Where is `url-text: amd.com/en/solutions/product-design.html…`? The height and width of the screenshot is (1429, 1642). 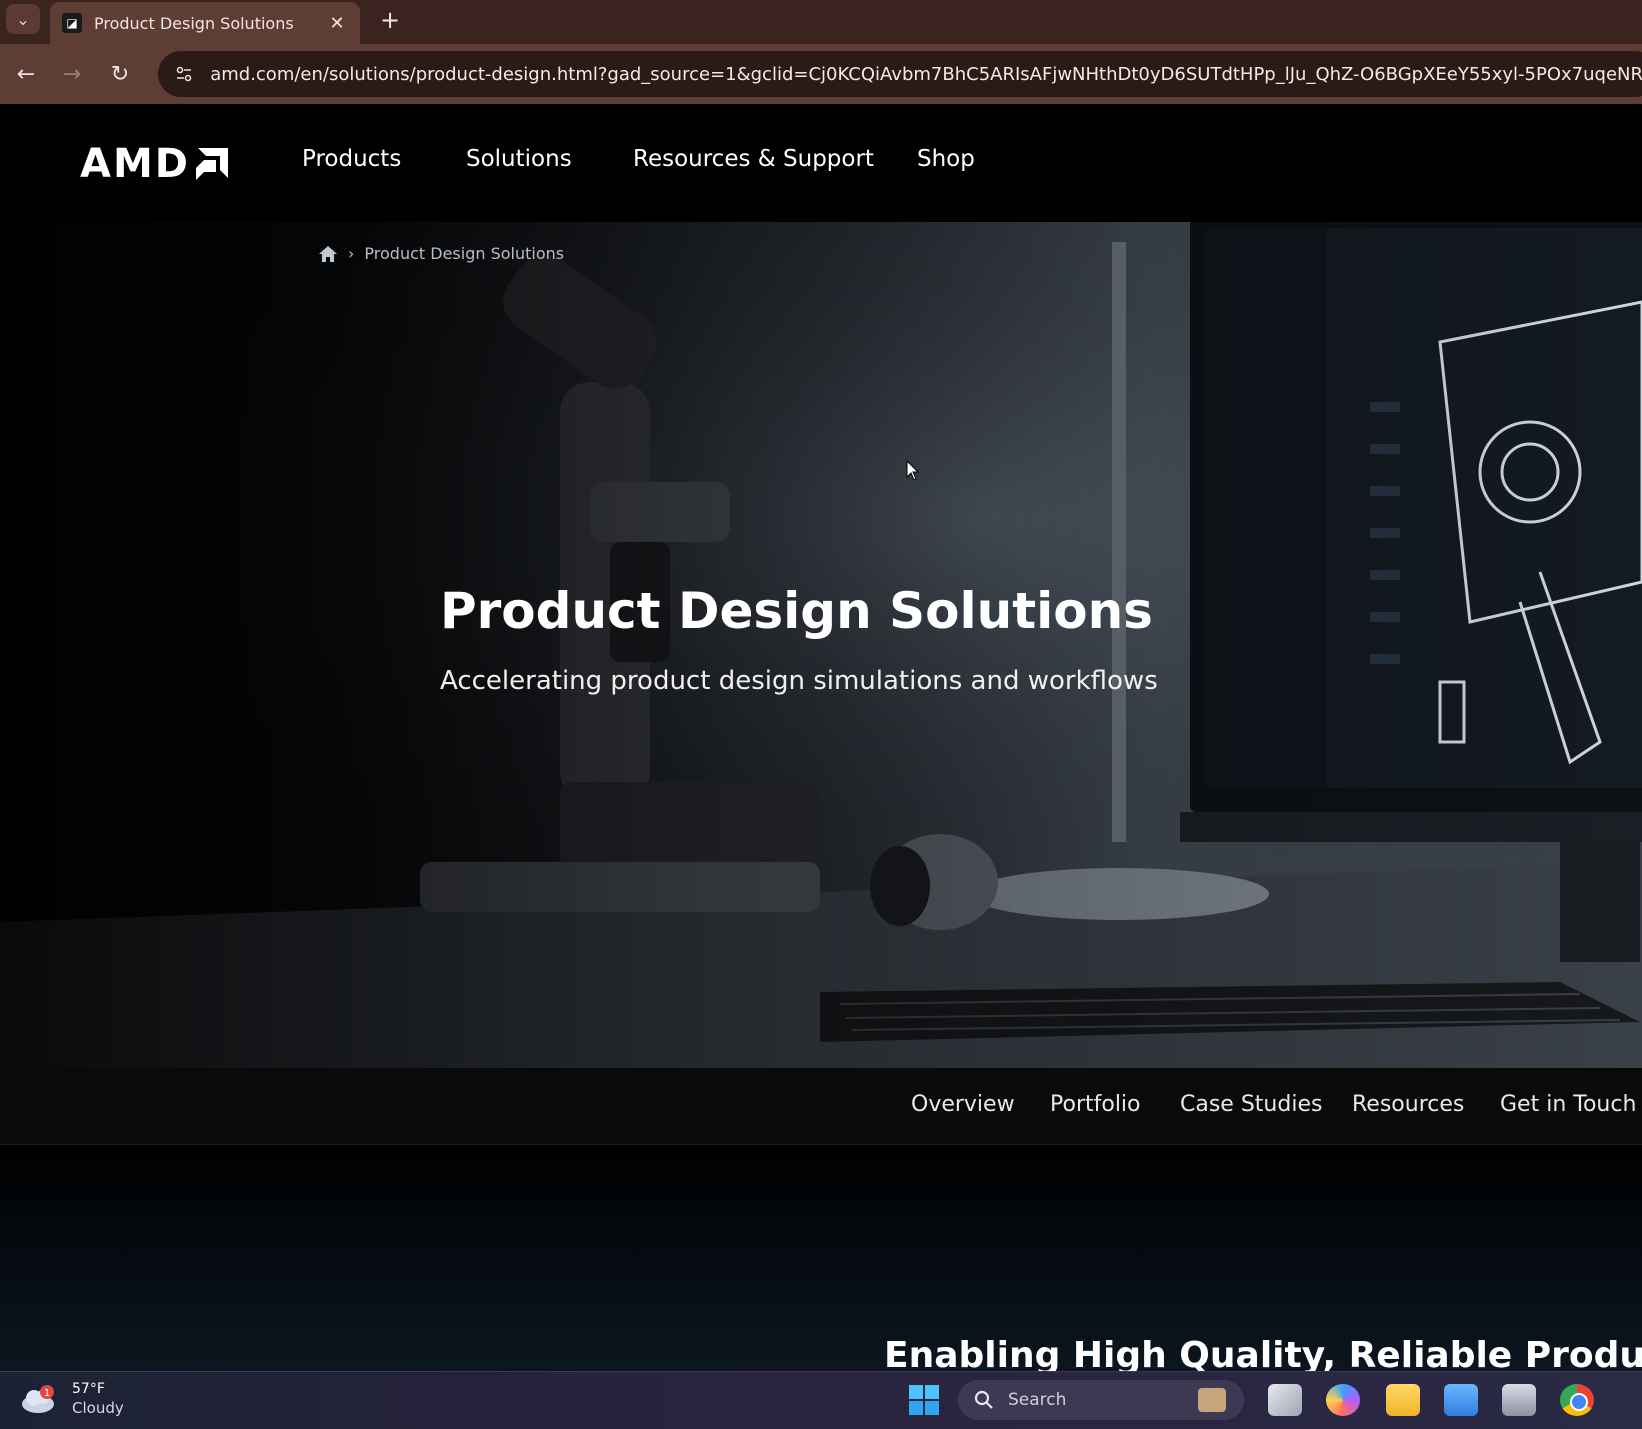
url-text: amd.com/en/solutions/product-design.html… is located at coordinates (926, 74).